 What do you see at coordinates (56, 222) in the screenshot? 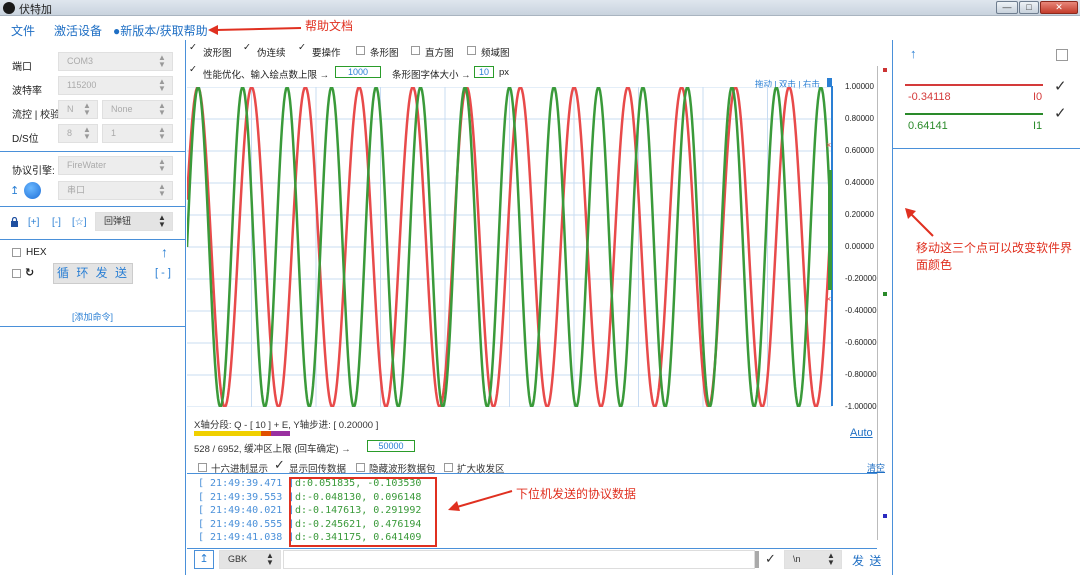
I see `remove-button: [-]` at bounding box center [56, 222].